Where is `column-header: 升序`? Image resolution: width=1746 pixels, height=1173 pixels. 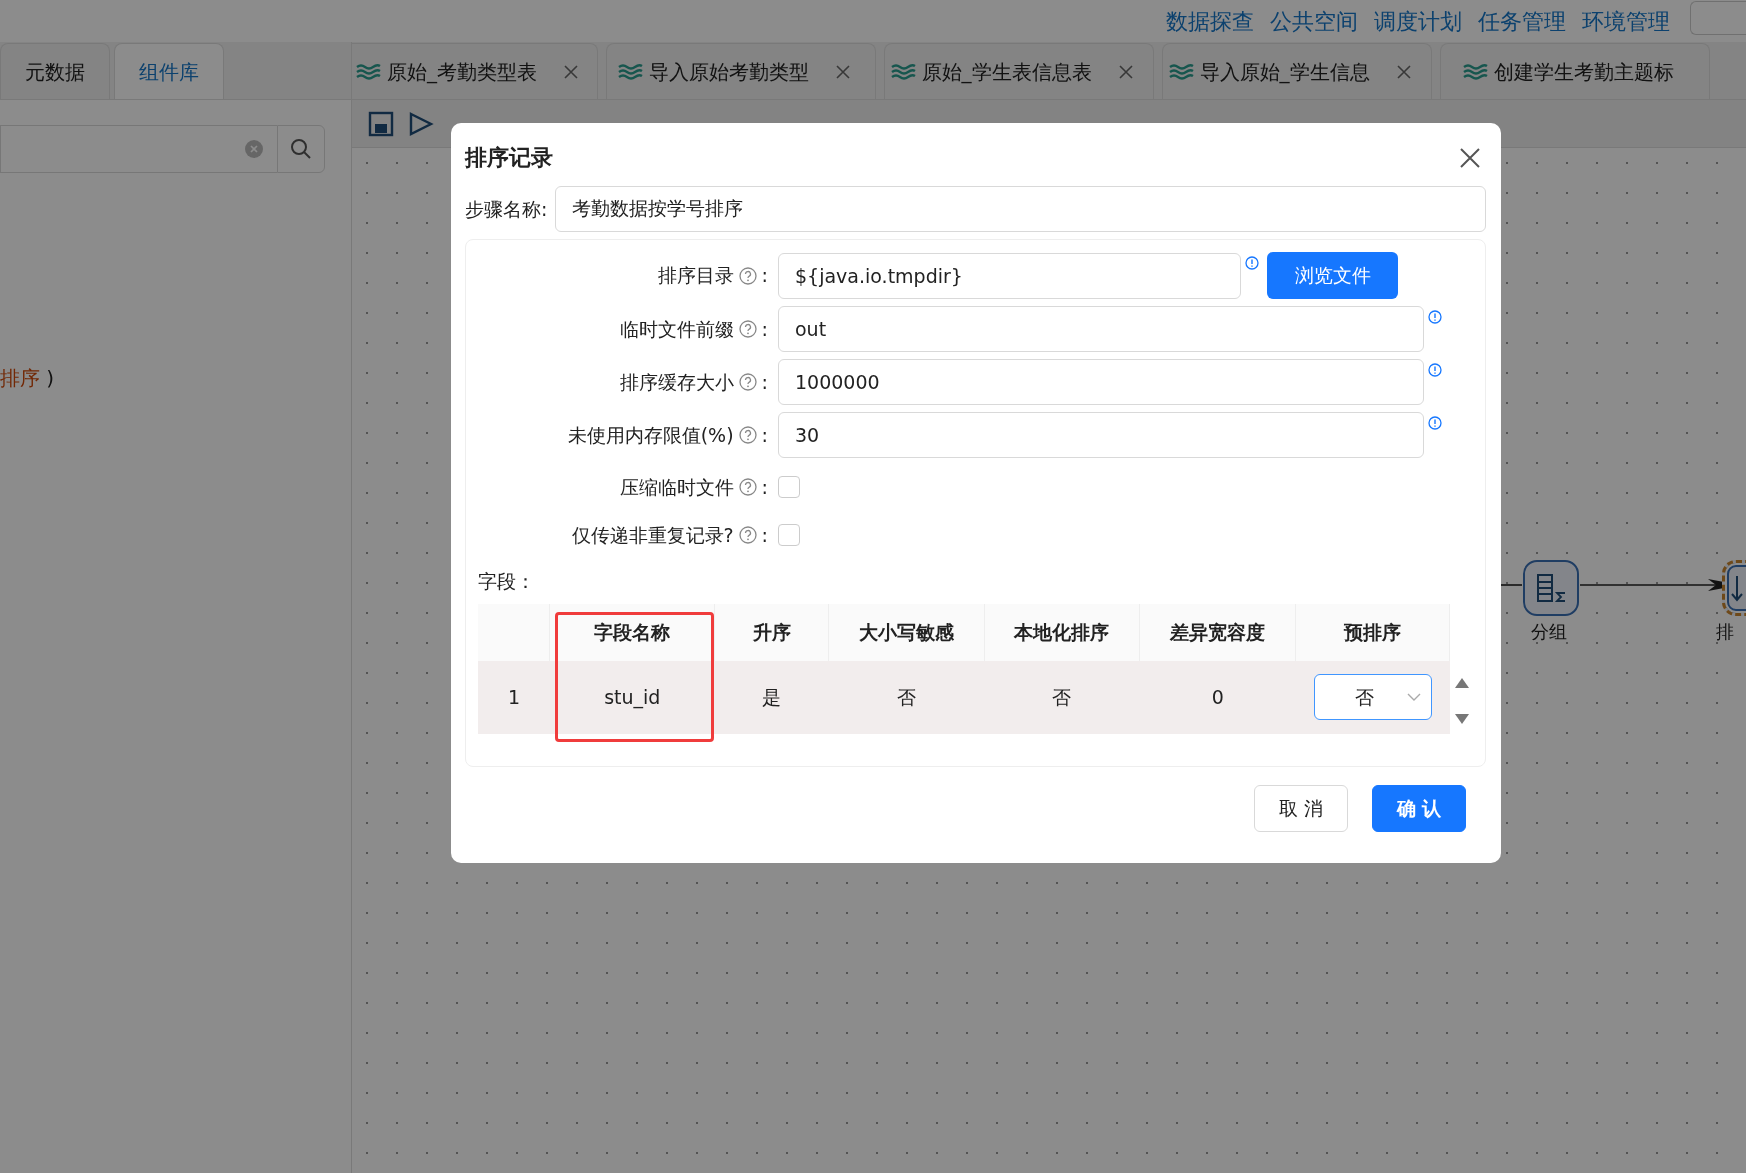 column-header: 升序 is located at coordinates (771, 632).